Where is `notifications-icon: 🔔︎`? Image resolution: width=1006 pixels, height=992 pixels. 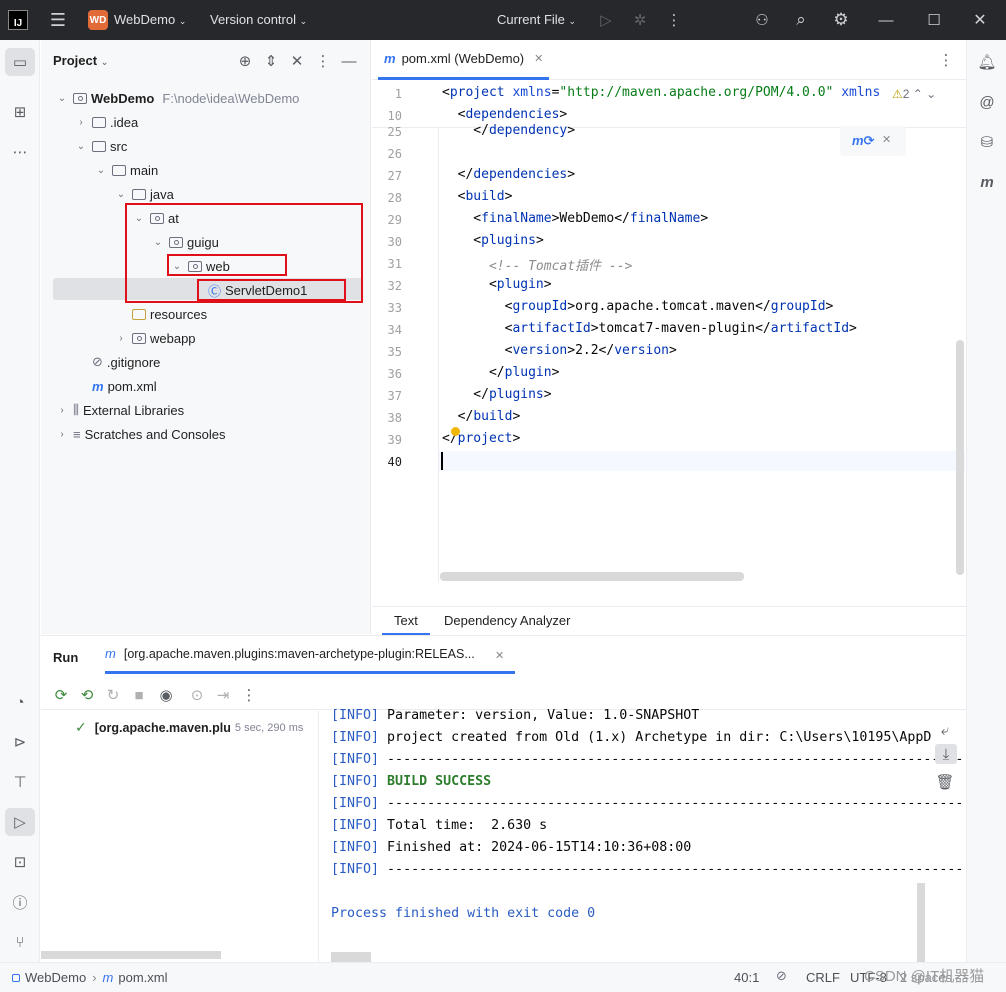 notifications-icon: 🔔︎ is located at coordinates (987, 62).